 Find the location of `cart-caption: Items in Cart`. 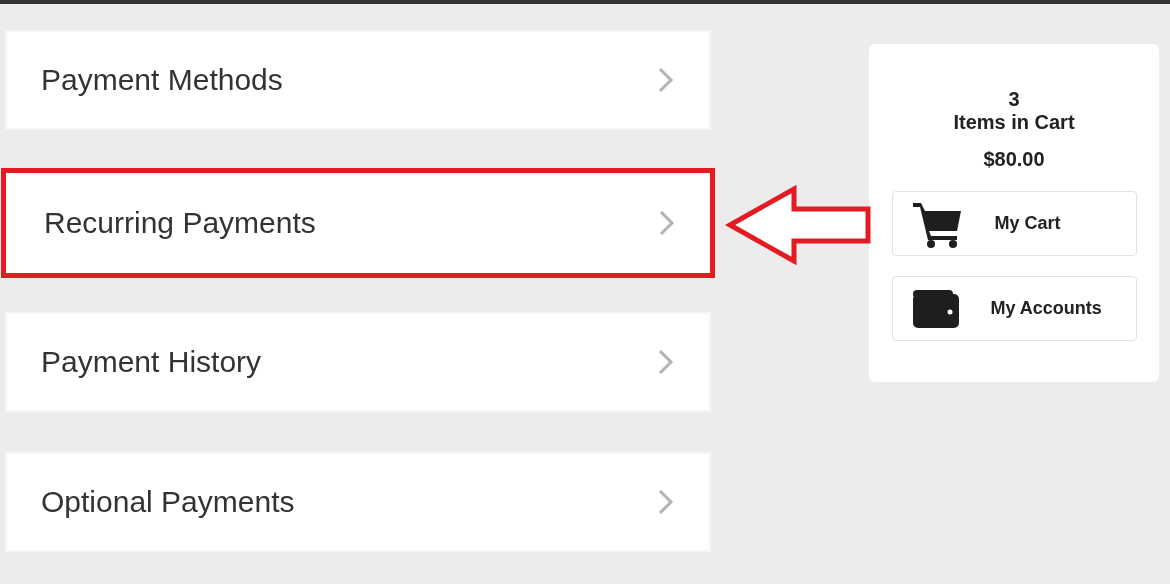

cart-caption: Items in Cart is located at coordinates (1014, 122).